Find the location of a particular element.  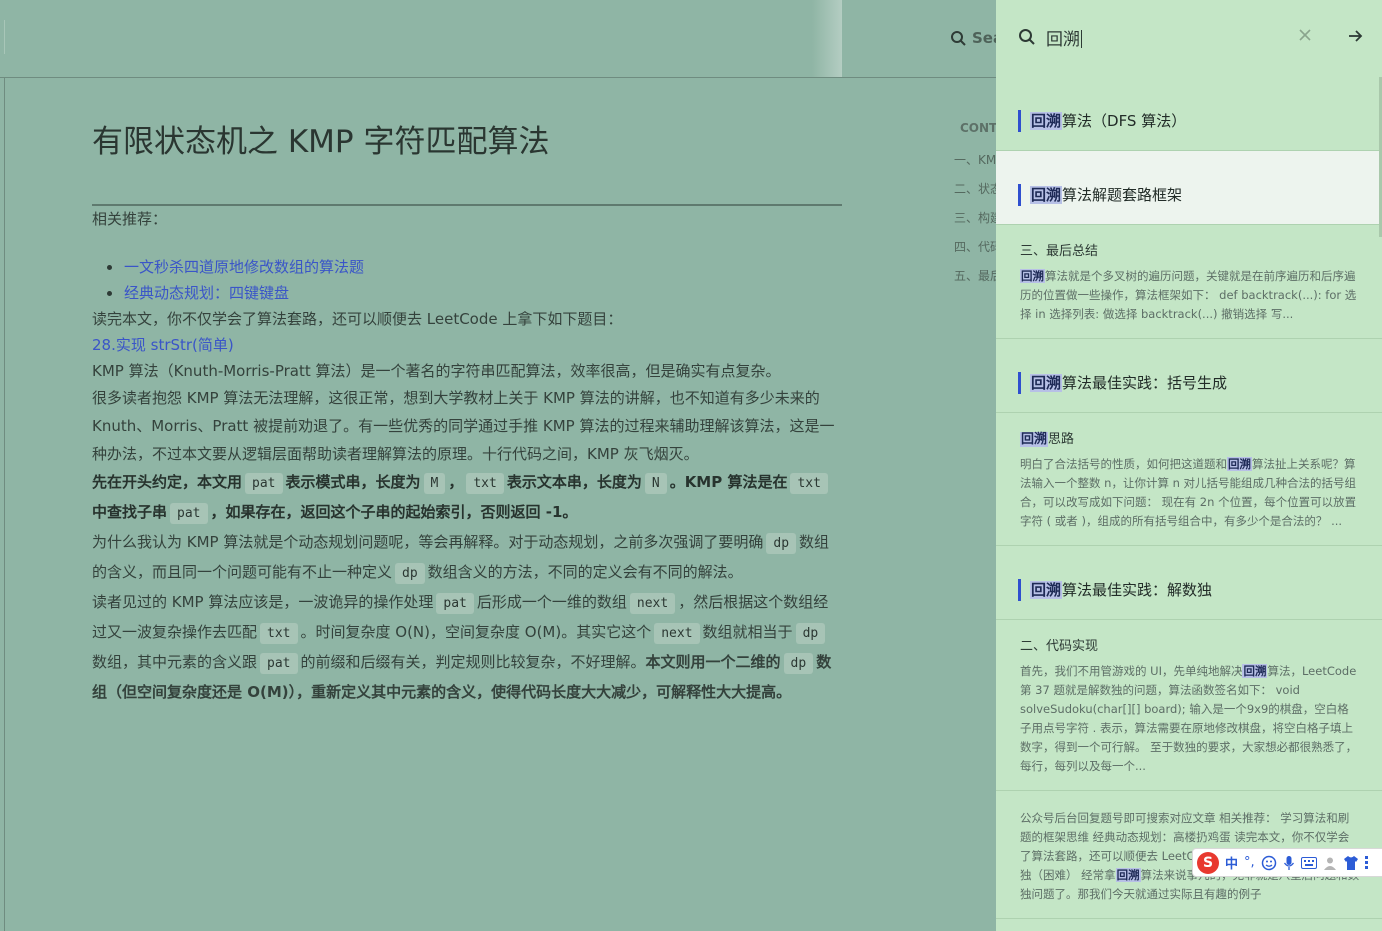

search-result: 回溯算法最佳实践：解数独 is located at coordinates (1189, 583).